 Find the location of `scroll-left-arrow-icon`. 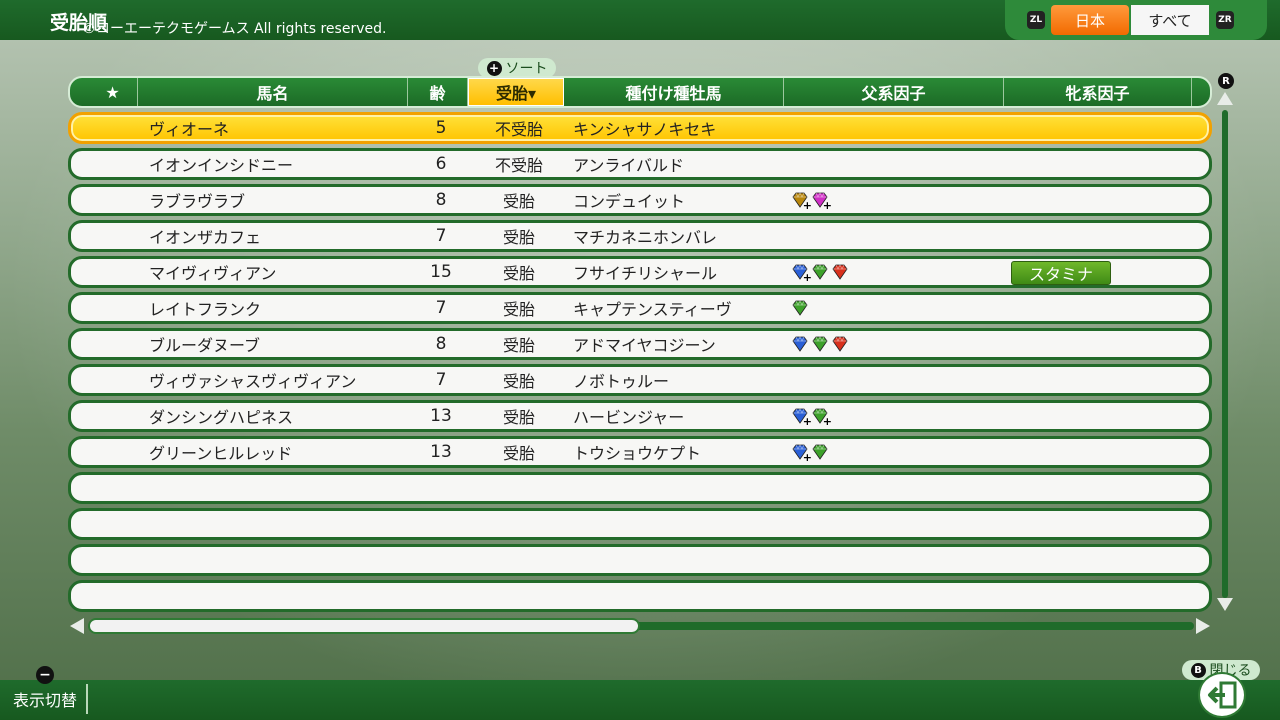

scroll-left-arrow-icon is located at coordinates (77, 626).